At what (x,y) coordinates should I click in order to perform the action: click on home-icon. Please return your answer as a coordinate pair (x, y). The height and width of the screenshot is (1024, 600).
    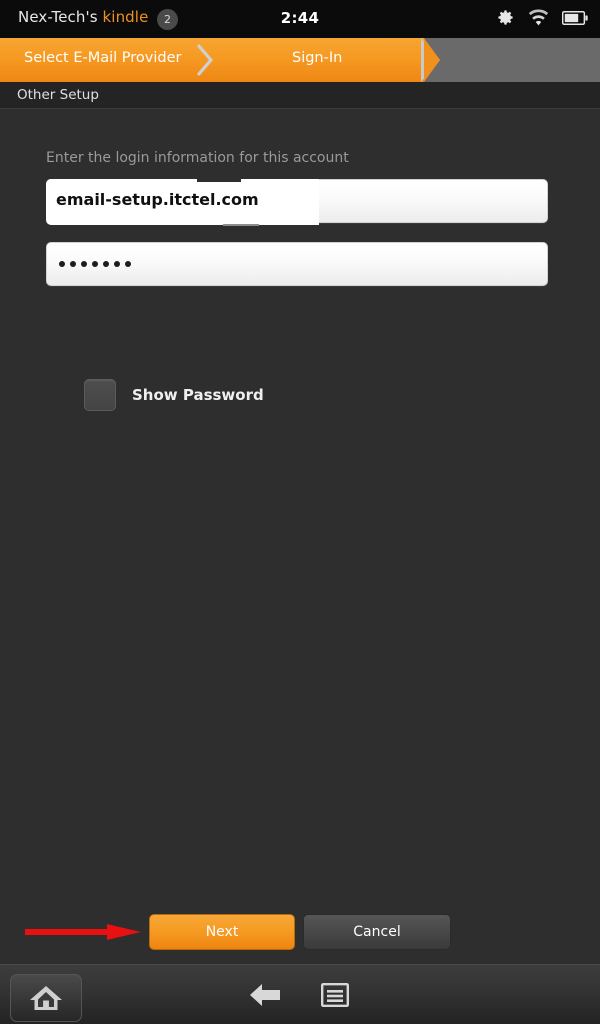
    Looking at the image, I should click on (46, 998).